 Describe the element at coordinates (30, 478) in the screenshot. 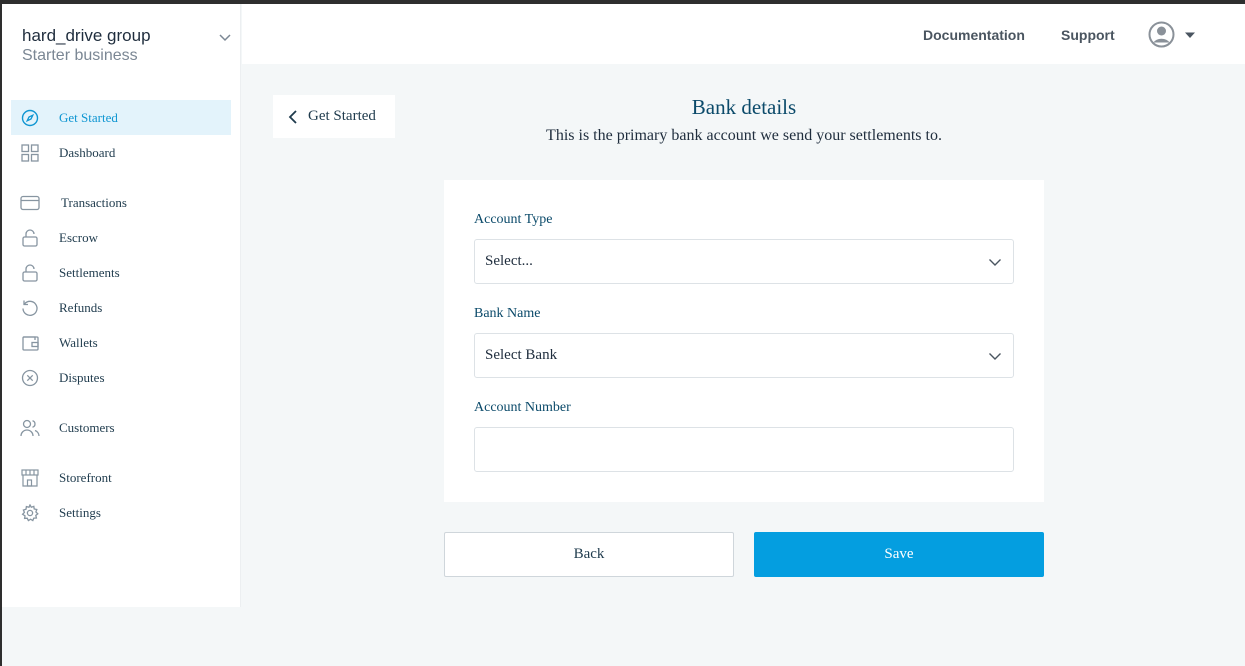

I see `storefront-icon` at that location.